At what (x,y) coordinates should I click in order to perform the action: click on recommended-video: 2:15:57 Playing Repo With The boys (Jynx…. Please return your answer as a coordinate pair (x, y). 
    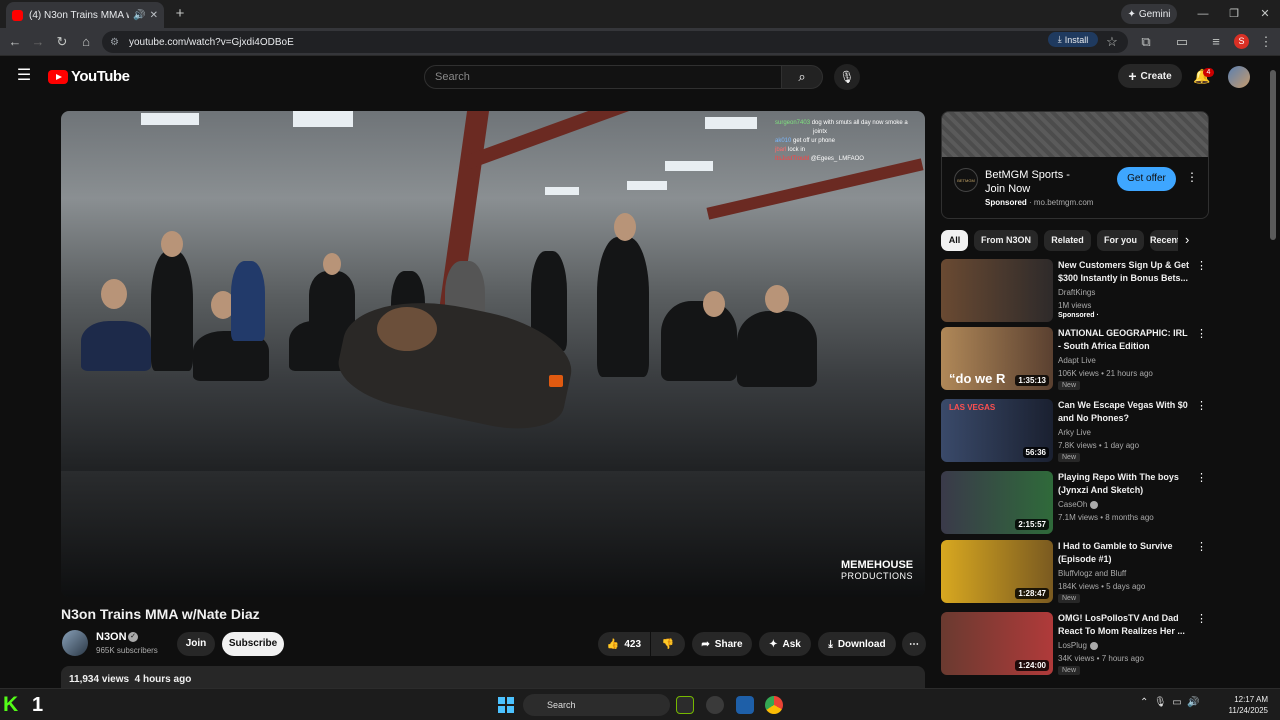
    Looking at the image, I should click on (1075, 503).